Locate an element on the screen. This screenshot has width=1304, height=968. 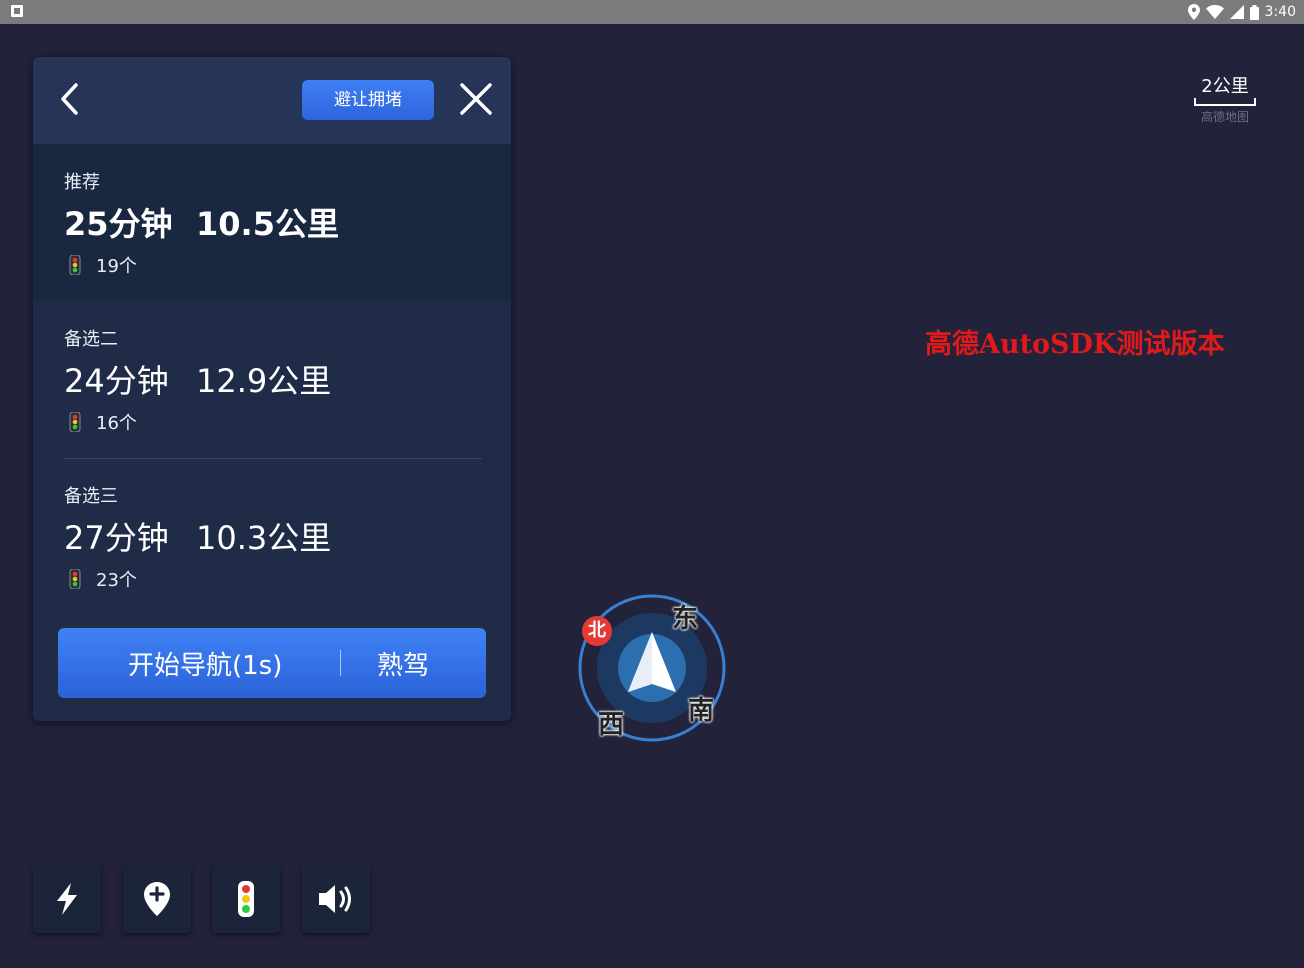
back-button is located at coordinates (70, 99).